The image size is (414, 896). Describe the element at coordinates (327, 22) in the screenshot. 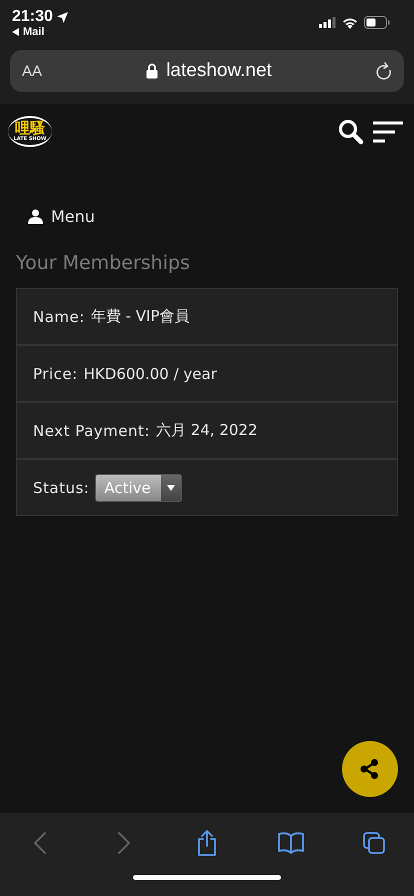

I see `signal-icon` at that location.